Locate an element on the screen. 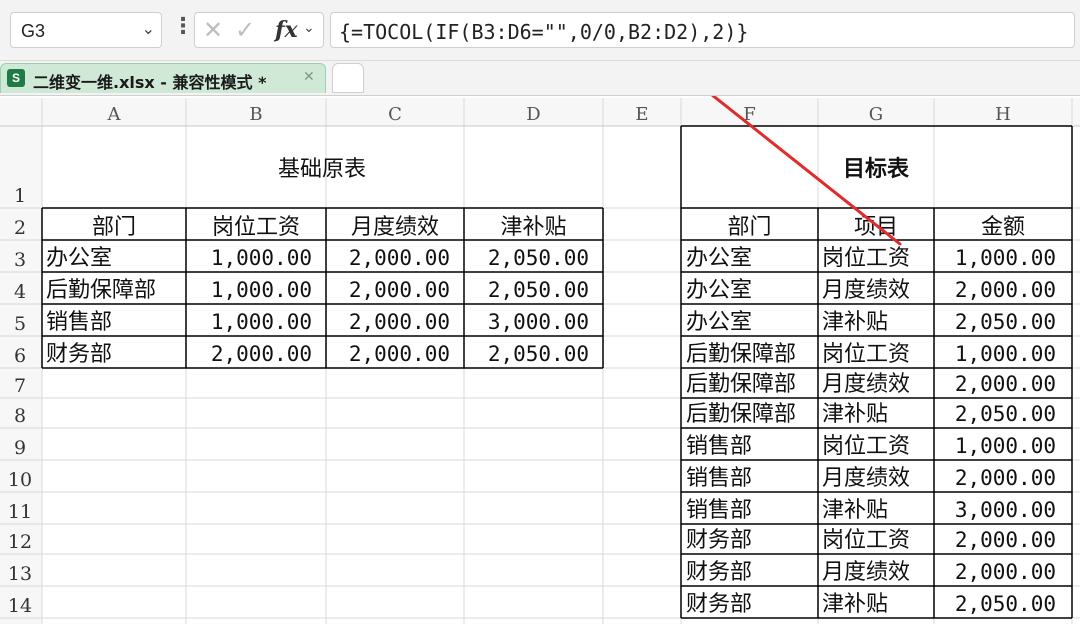 This screenshot has height=624, width=1080. name-box: G3 ⌄ is located at coordinates (86, 30).